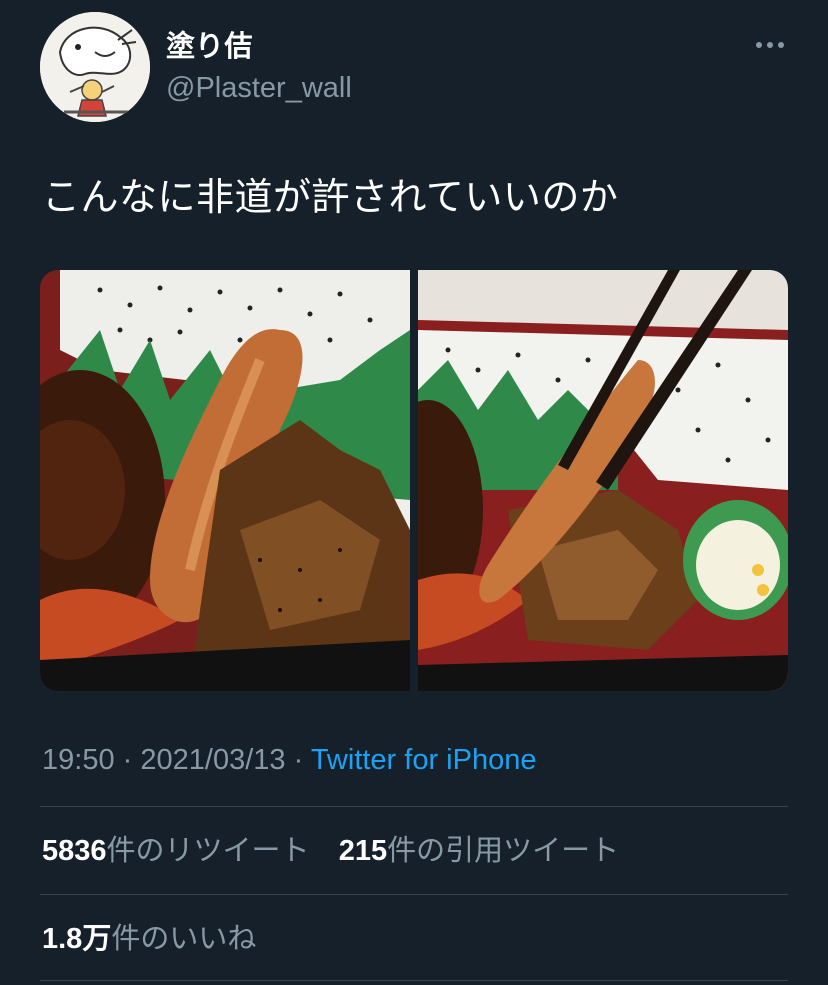  I want to click on retweets-stat: 5836件のリツイート, so click(176, 850).